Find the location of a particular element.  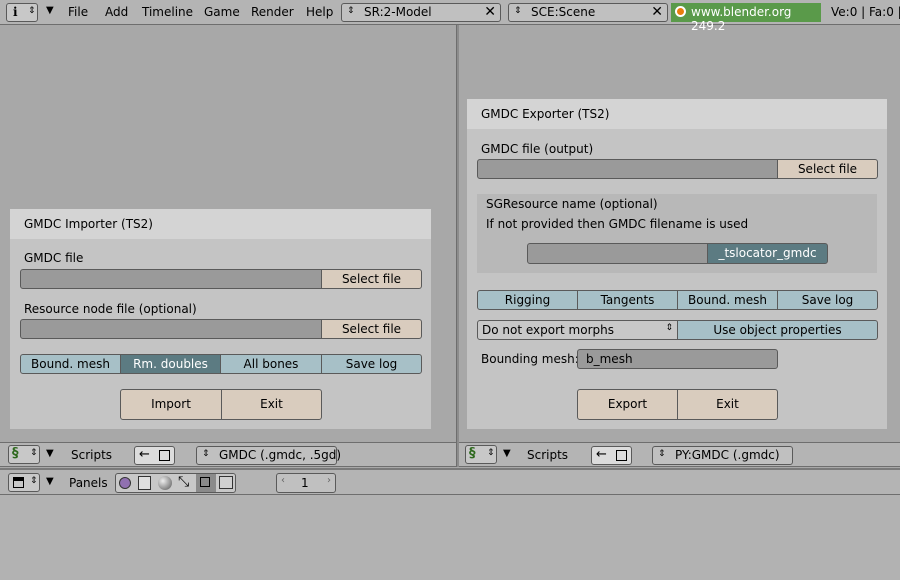

tangents-toggle: Tangents is located at coordinates (627, 300).